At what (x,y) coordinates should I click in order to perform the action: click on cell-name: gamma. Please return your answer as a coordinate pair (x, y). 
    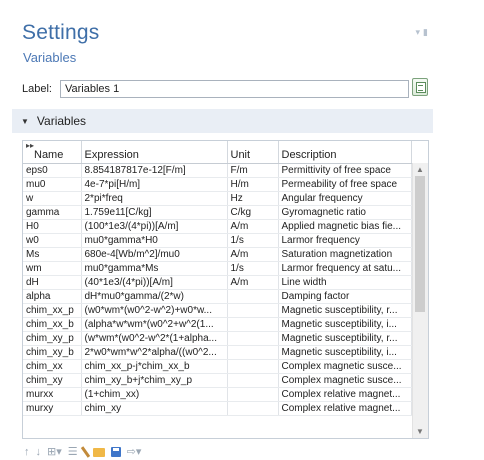
    Looking at the image, I should click on (52, 212).